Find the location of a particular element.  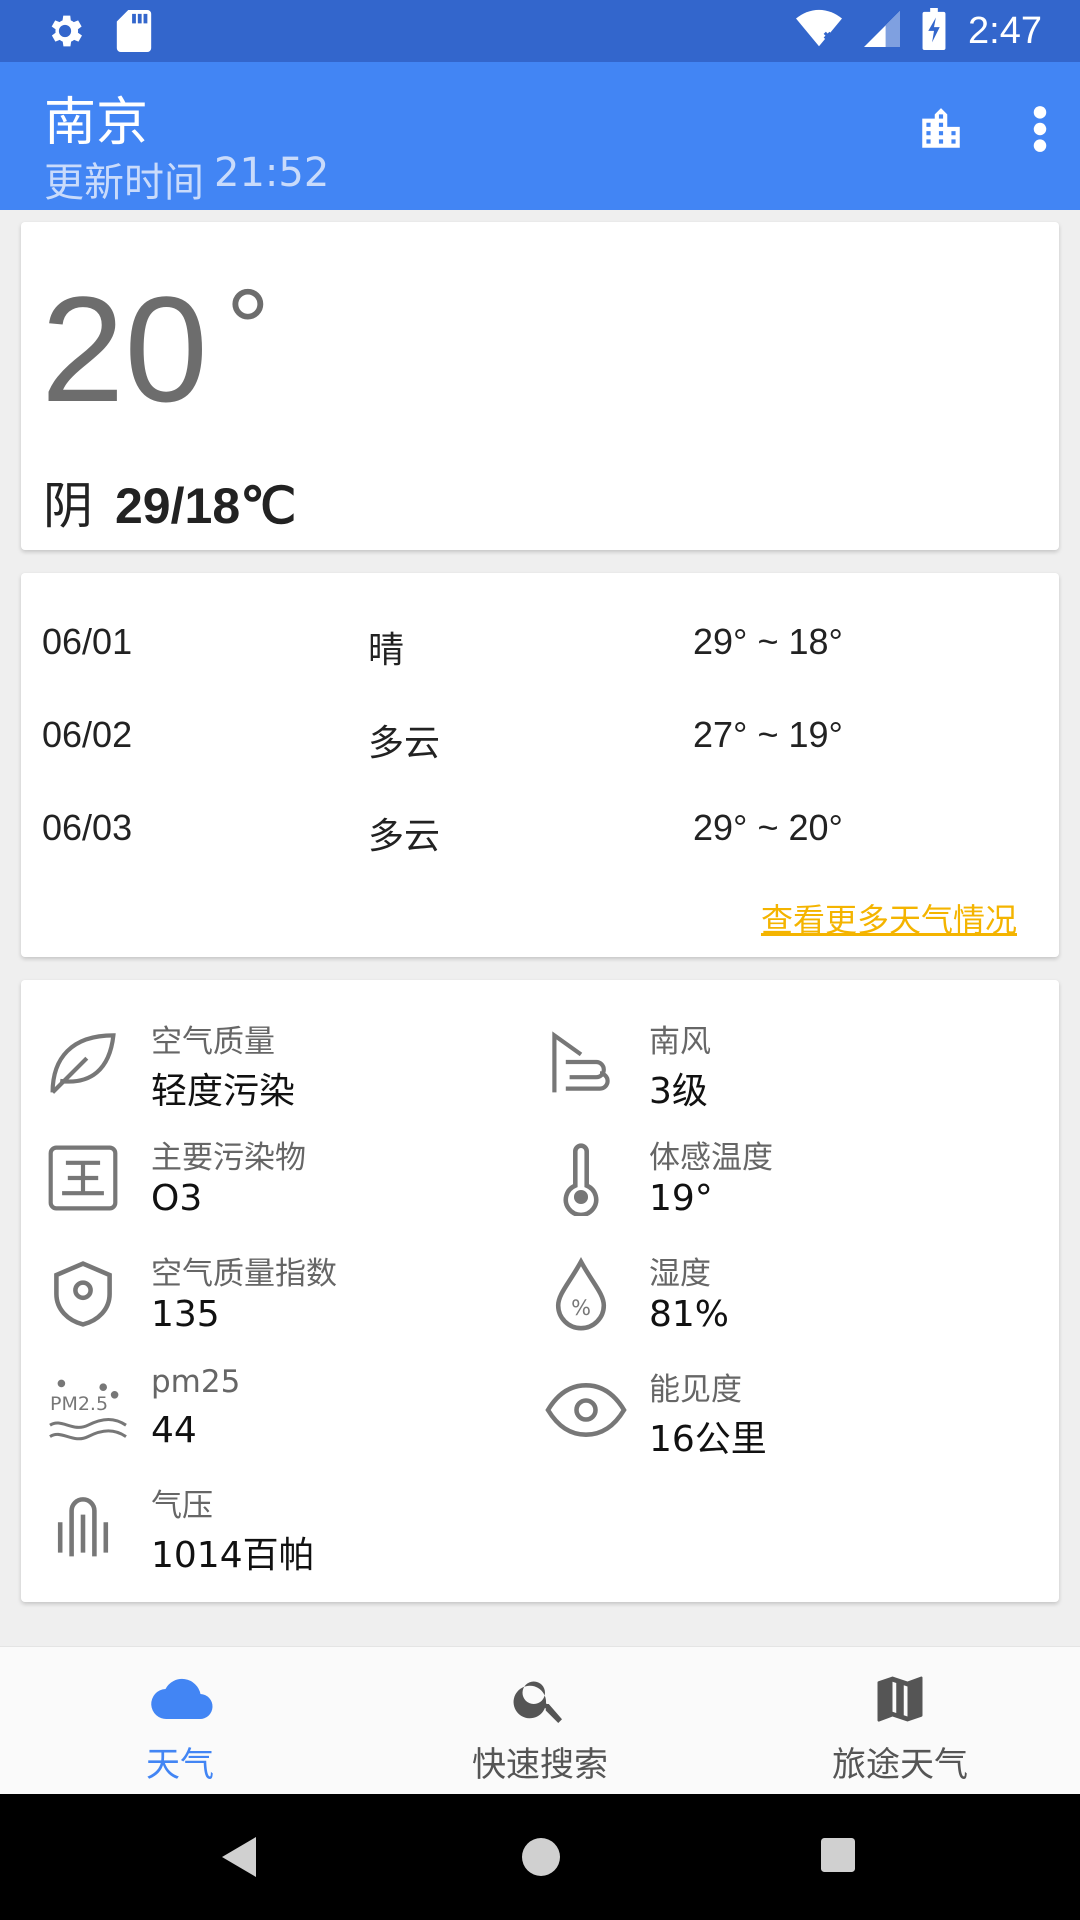

status-bar: 2:47 is located at coordinates (540, 31).